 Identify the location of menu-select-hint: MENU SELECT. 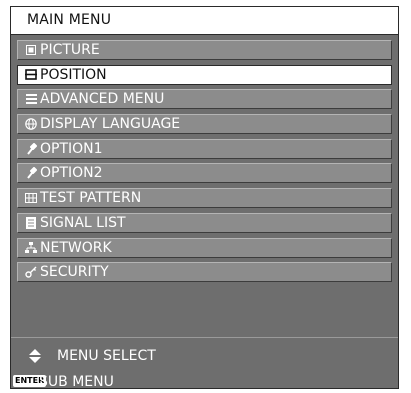
(204, 356).